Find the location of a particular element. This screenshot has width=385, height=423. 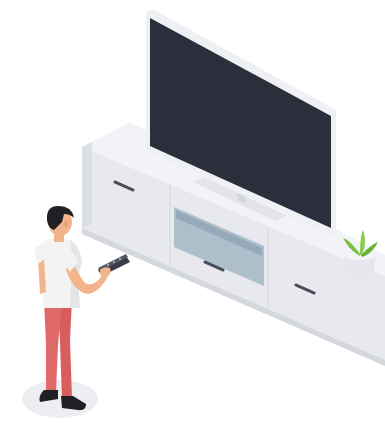

person-leg-front is located at coordinates (53, 346).